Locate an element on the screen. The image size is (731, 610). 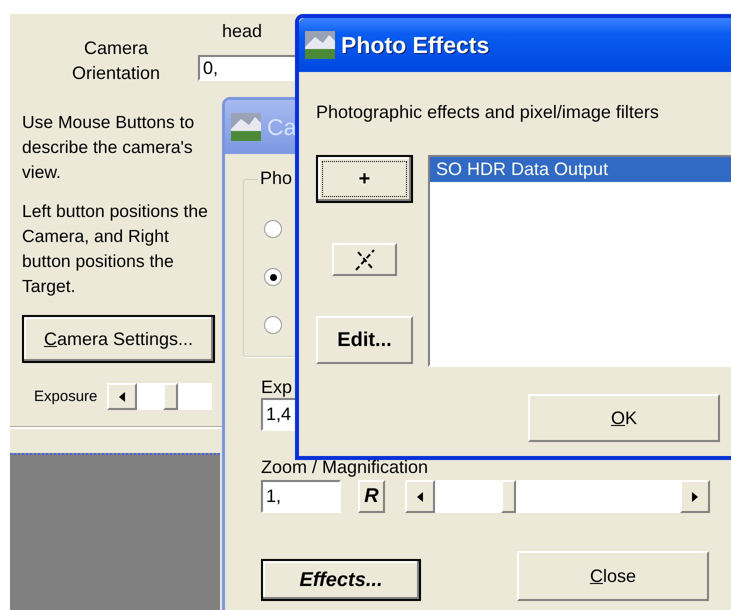
close-button: Close is located at coordinates (613, 576).